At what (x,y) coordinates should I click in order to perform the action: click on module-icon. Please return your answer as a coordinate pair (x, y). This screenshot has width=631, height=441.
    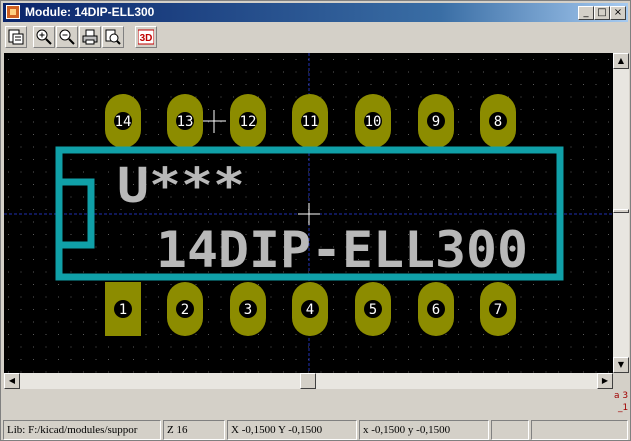
    Looking at the image, I should click on (16, 37).